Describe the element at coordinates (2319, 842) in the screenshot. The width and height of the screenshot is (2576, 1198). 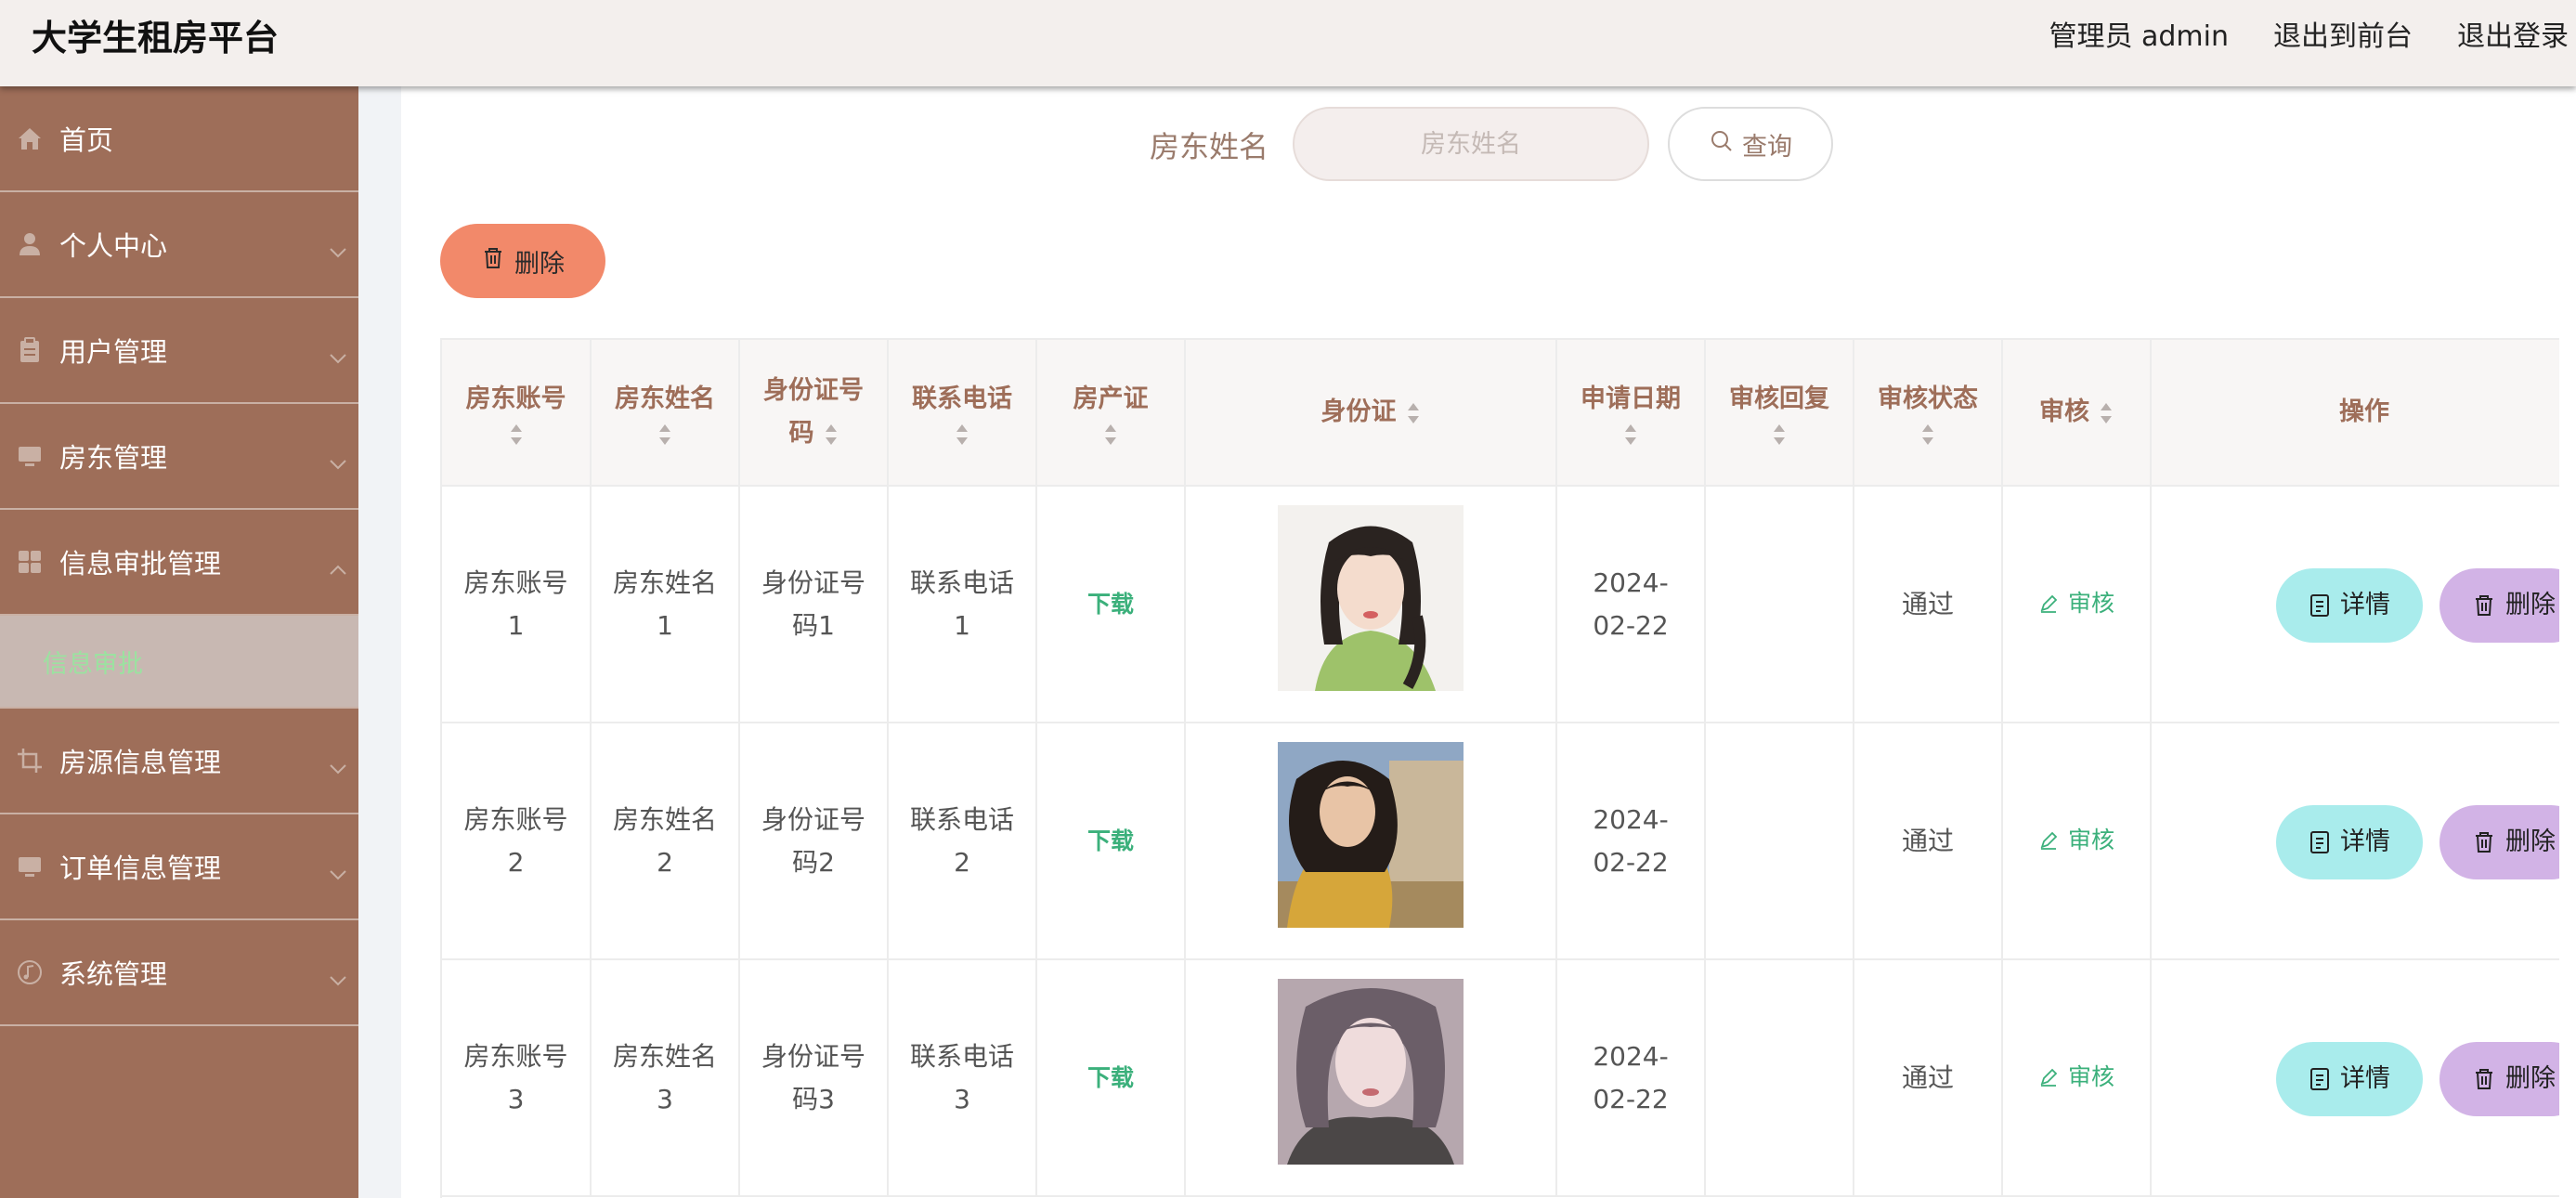
I see `document-icon` at that location.